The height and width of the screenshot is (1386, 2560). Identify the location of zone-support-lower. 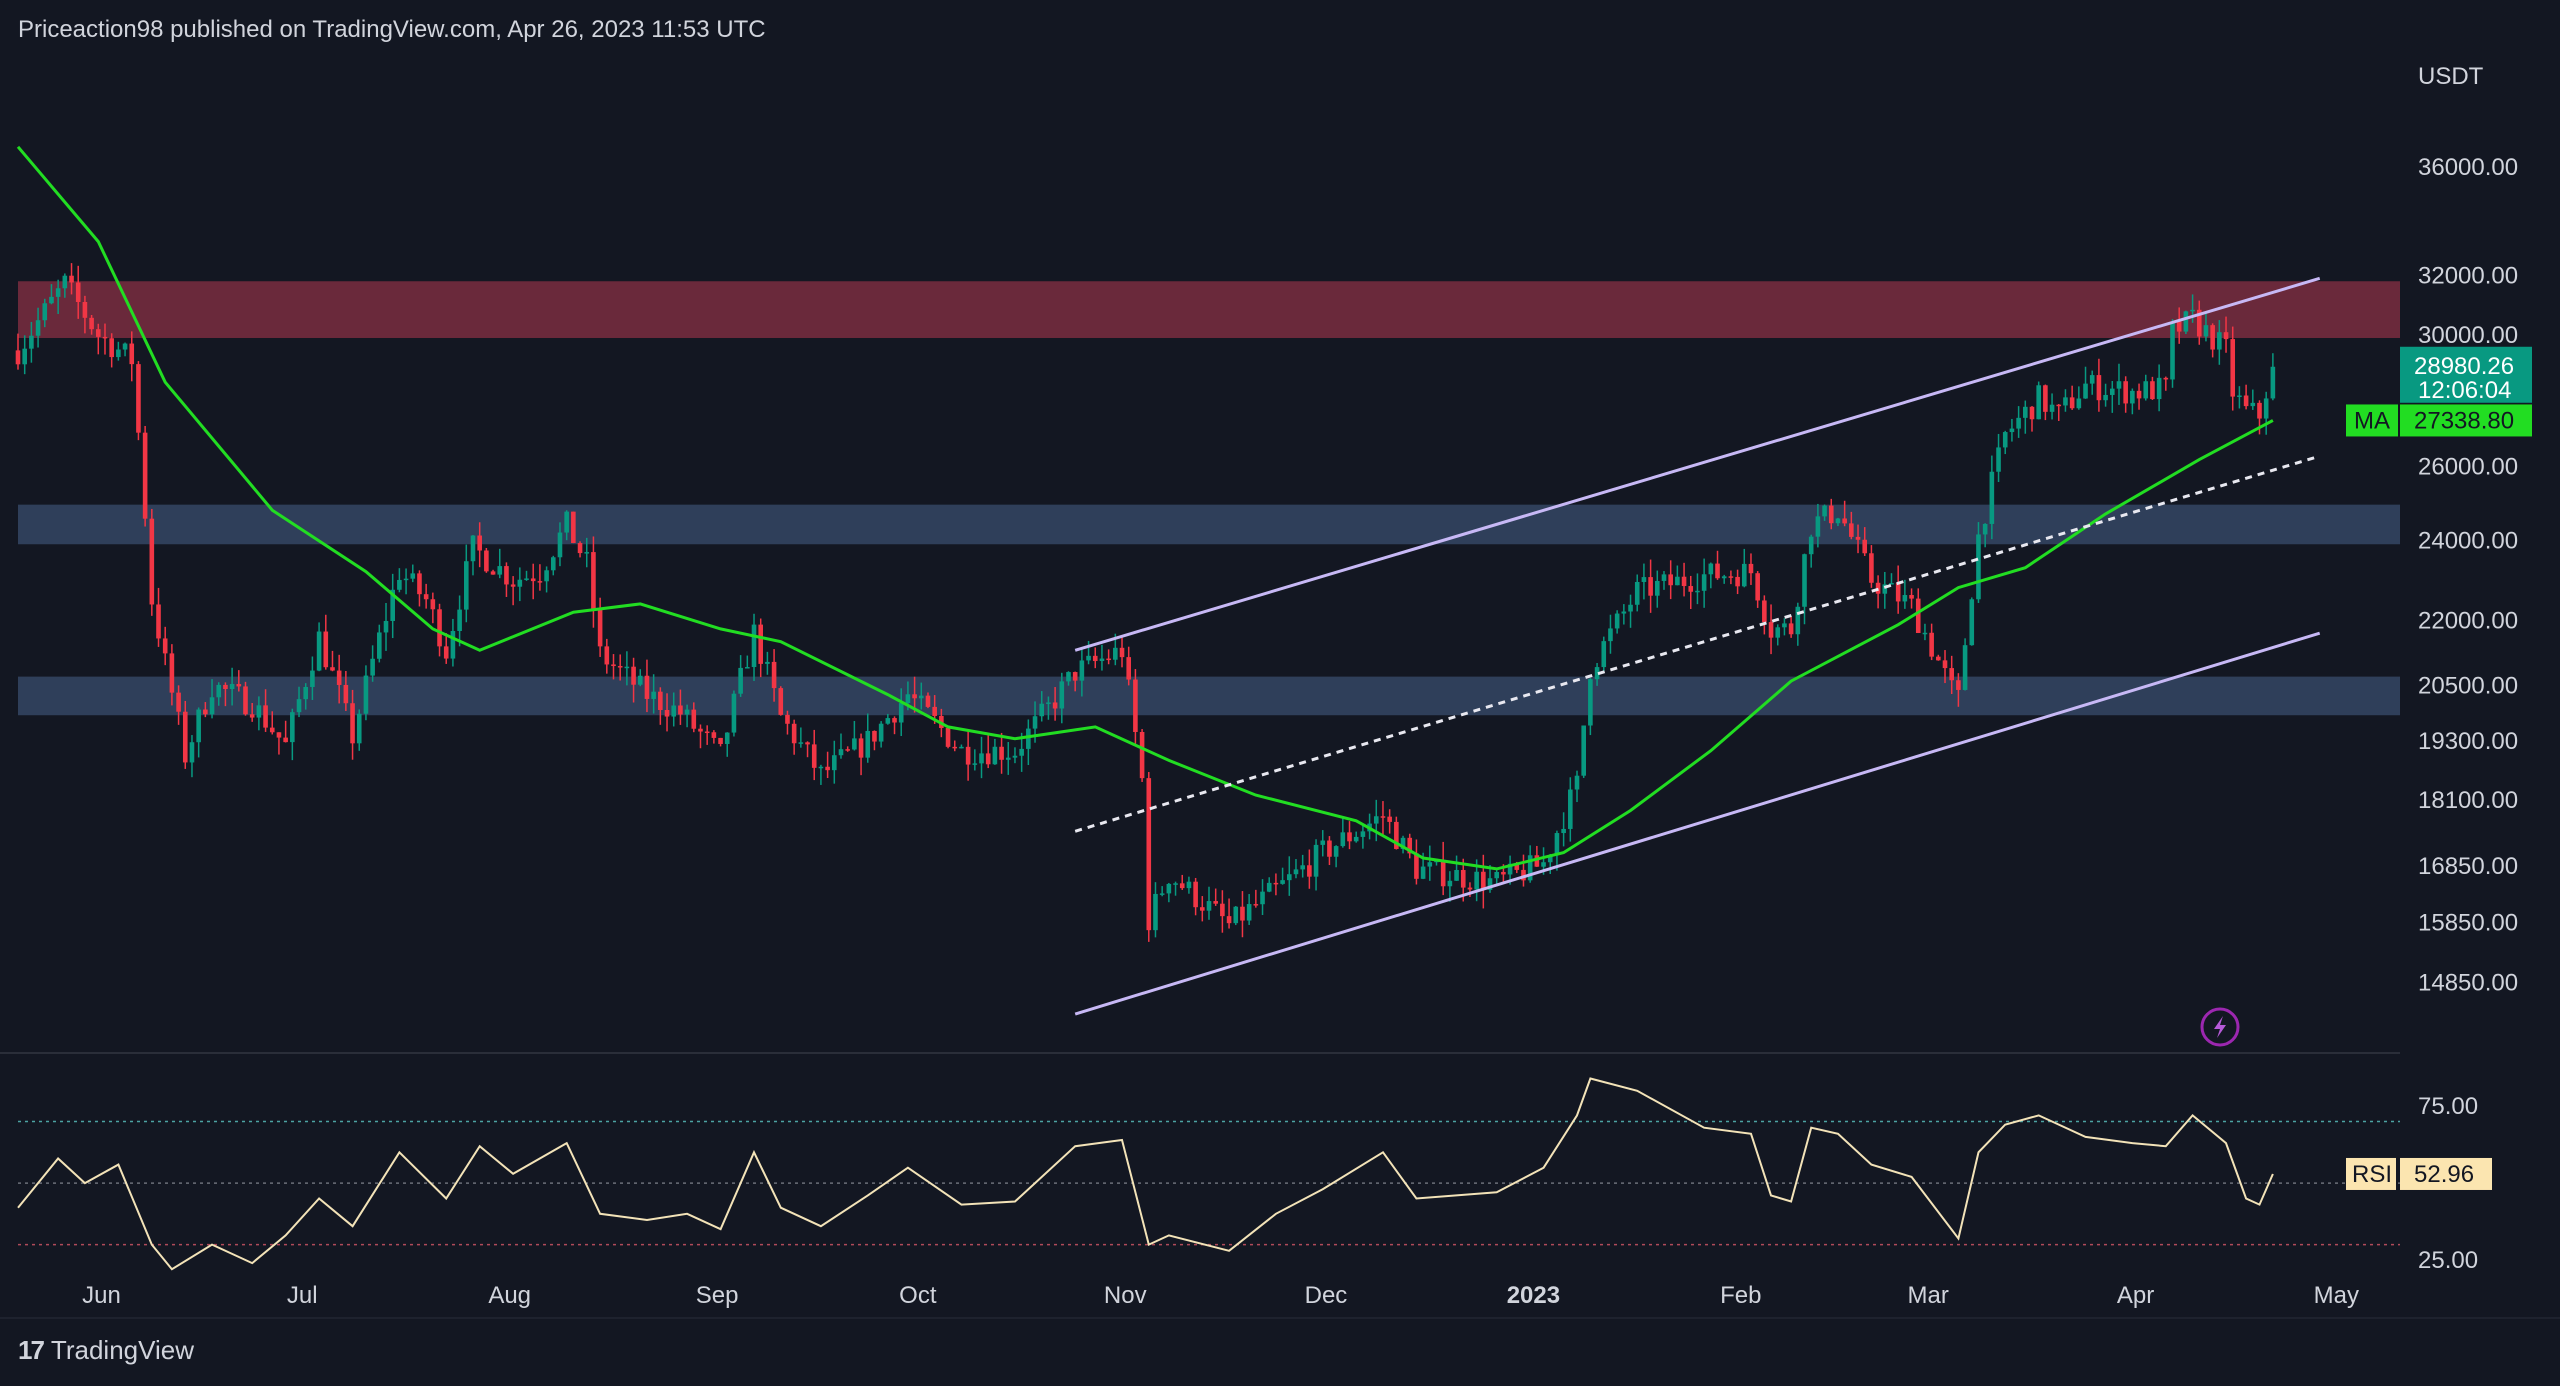
(1209, 696).